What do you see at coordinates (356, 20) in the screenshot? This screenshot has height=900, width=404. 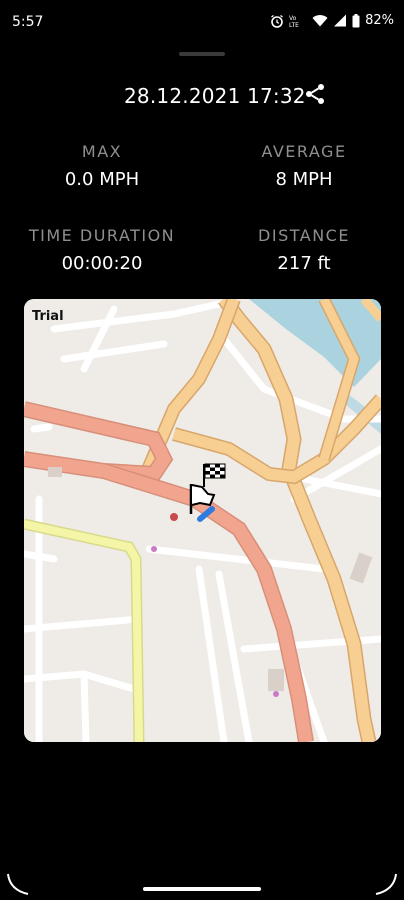 I see `battery-icon` at bounding box center [356, 20].